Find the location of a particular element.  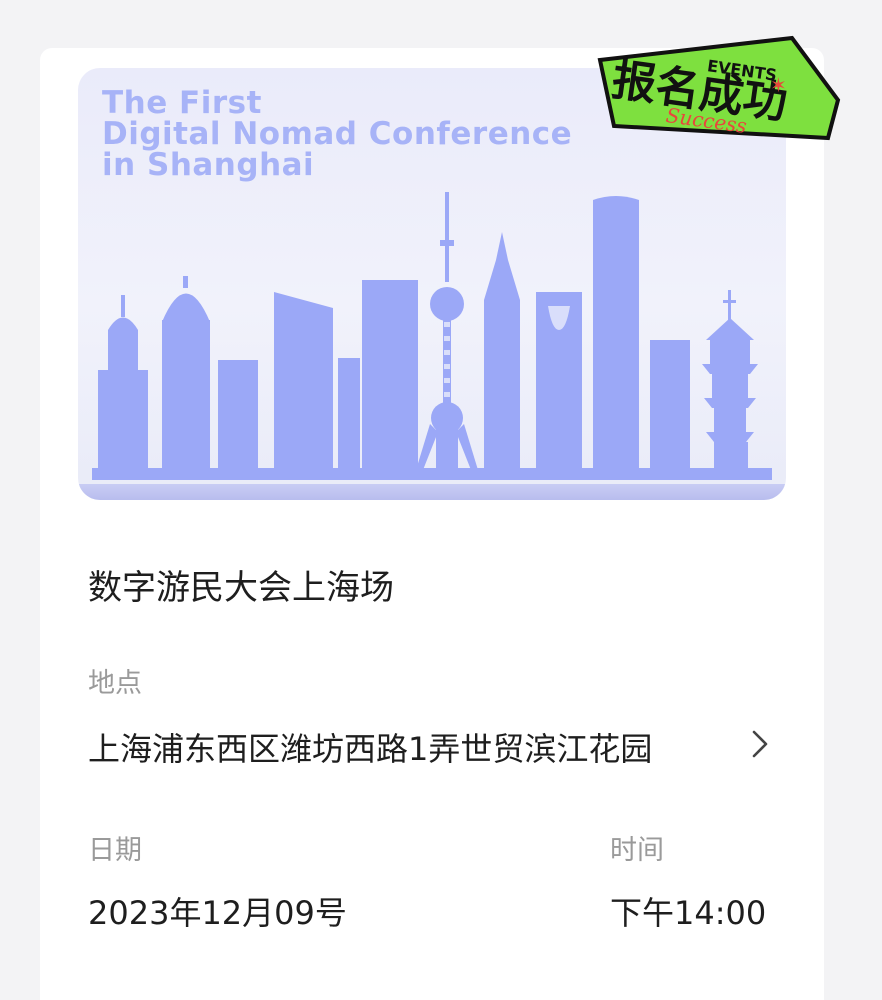

location-label: 地点 is located at coordinates (115, 683).